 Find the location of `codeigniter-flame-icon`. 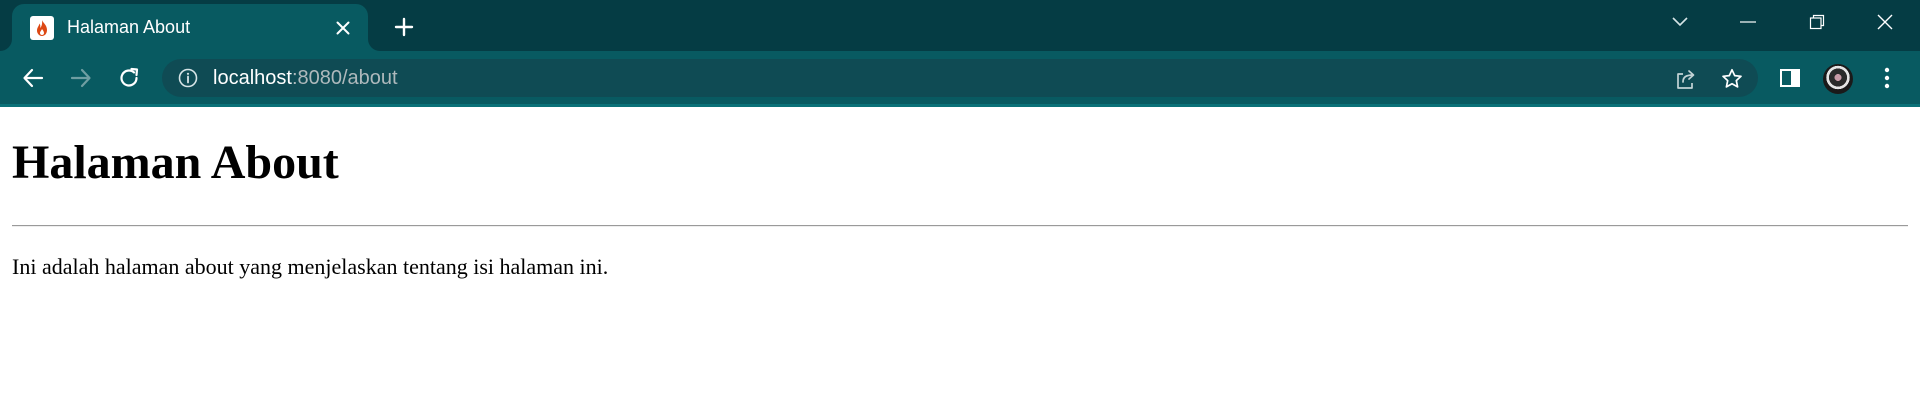

codeigniter-flame-icon is located at coordinates (42, 28).